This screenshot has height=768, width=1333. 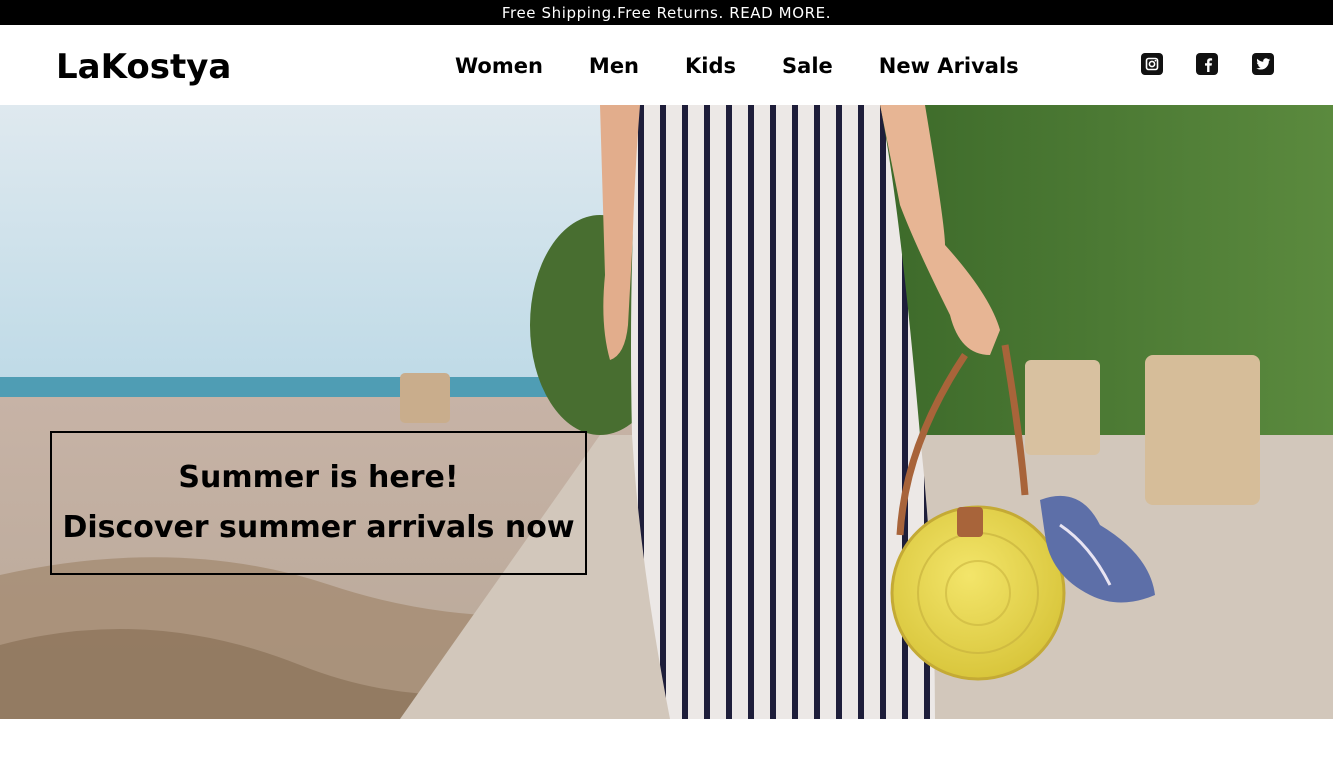 What do you see at coordinates (1263, 64) in the screenshot?
I see `twitter-icon` at bounding box center [1263, 64].